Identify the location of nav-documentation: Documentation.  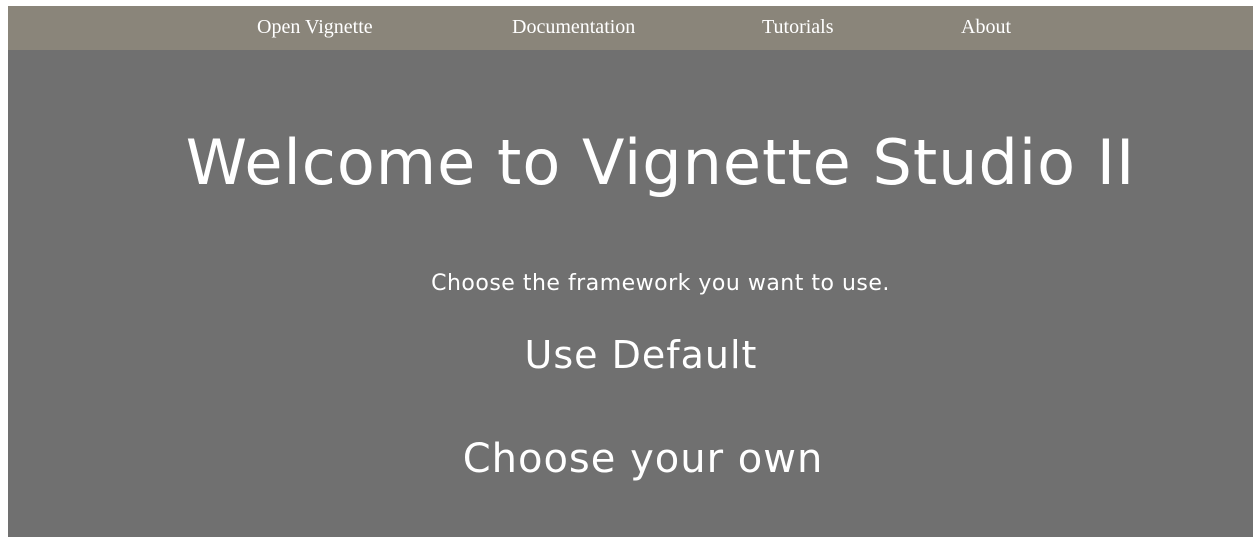
(573, 28).